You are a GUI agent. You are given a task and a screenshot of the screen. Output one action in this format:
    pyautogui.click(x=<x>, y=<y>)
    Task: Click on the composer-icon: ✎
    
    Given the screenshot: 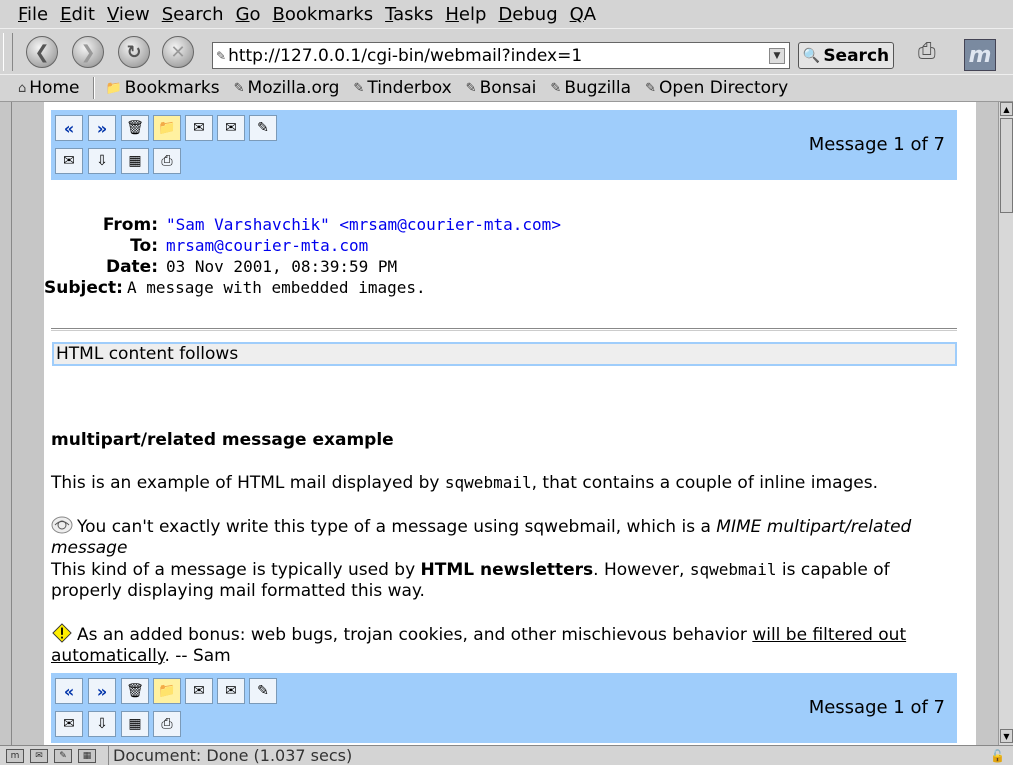 What is the action you would take?
    pyautogui.click(x=63, y=755)
    